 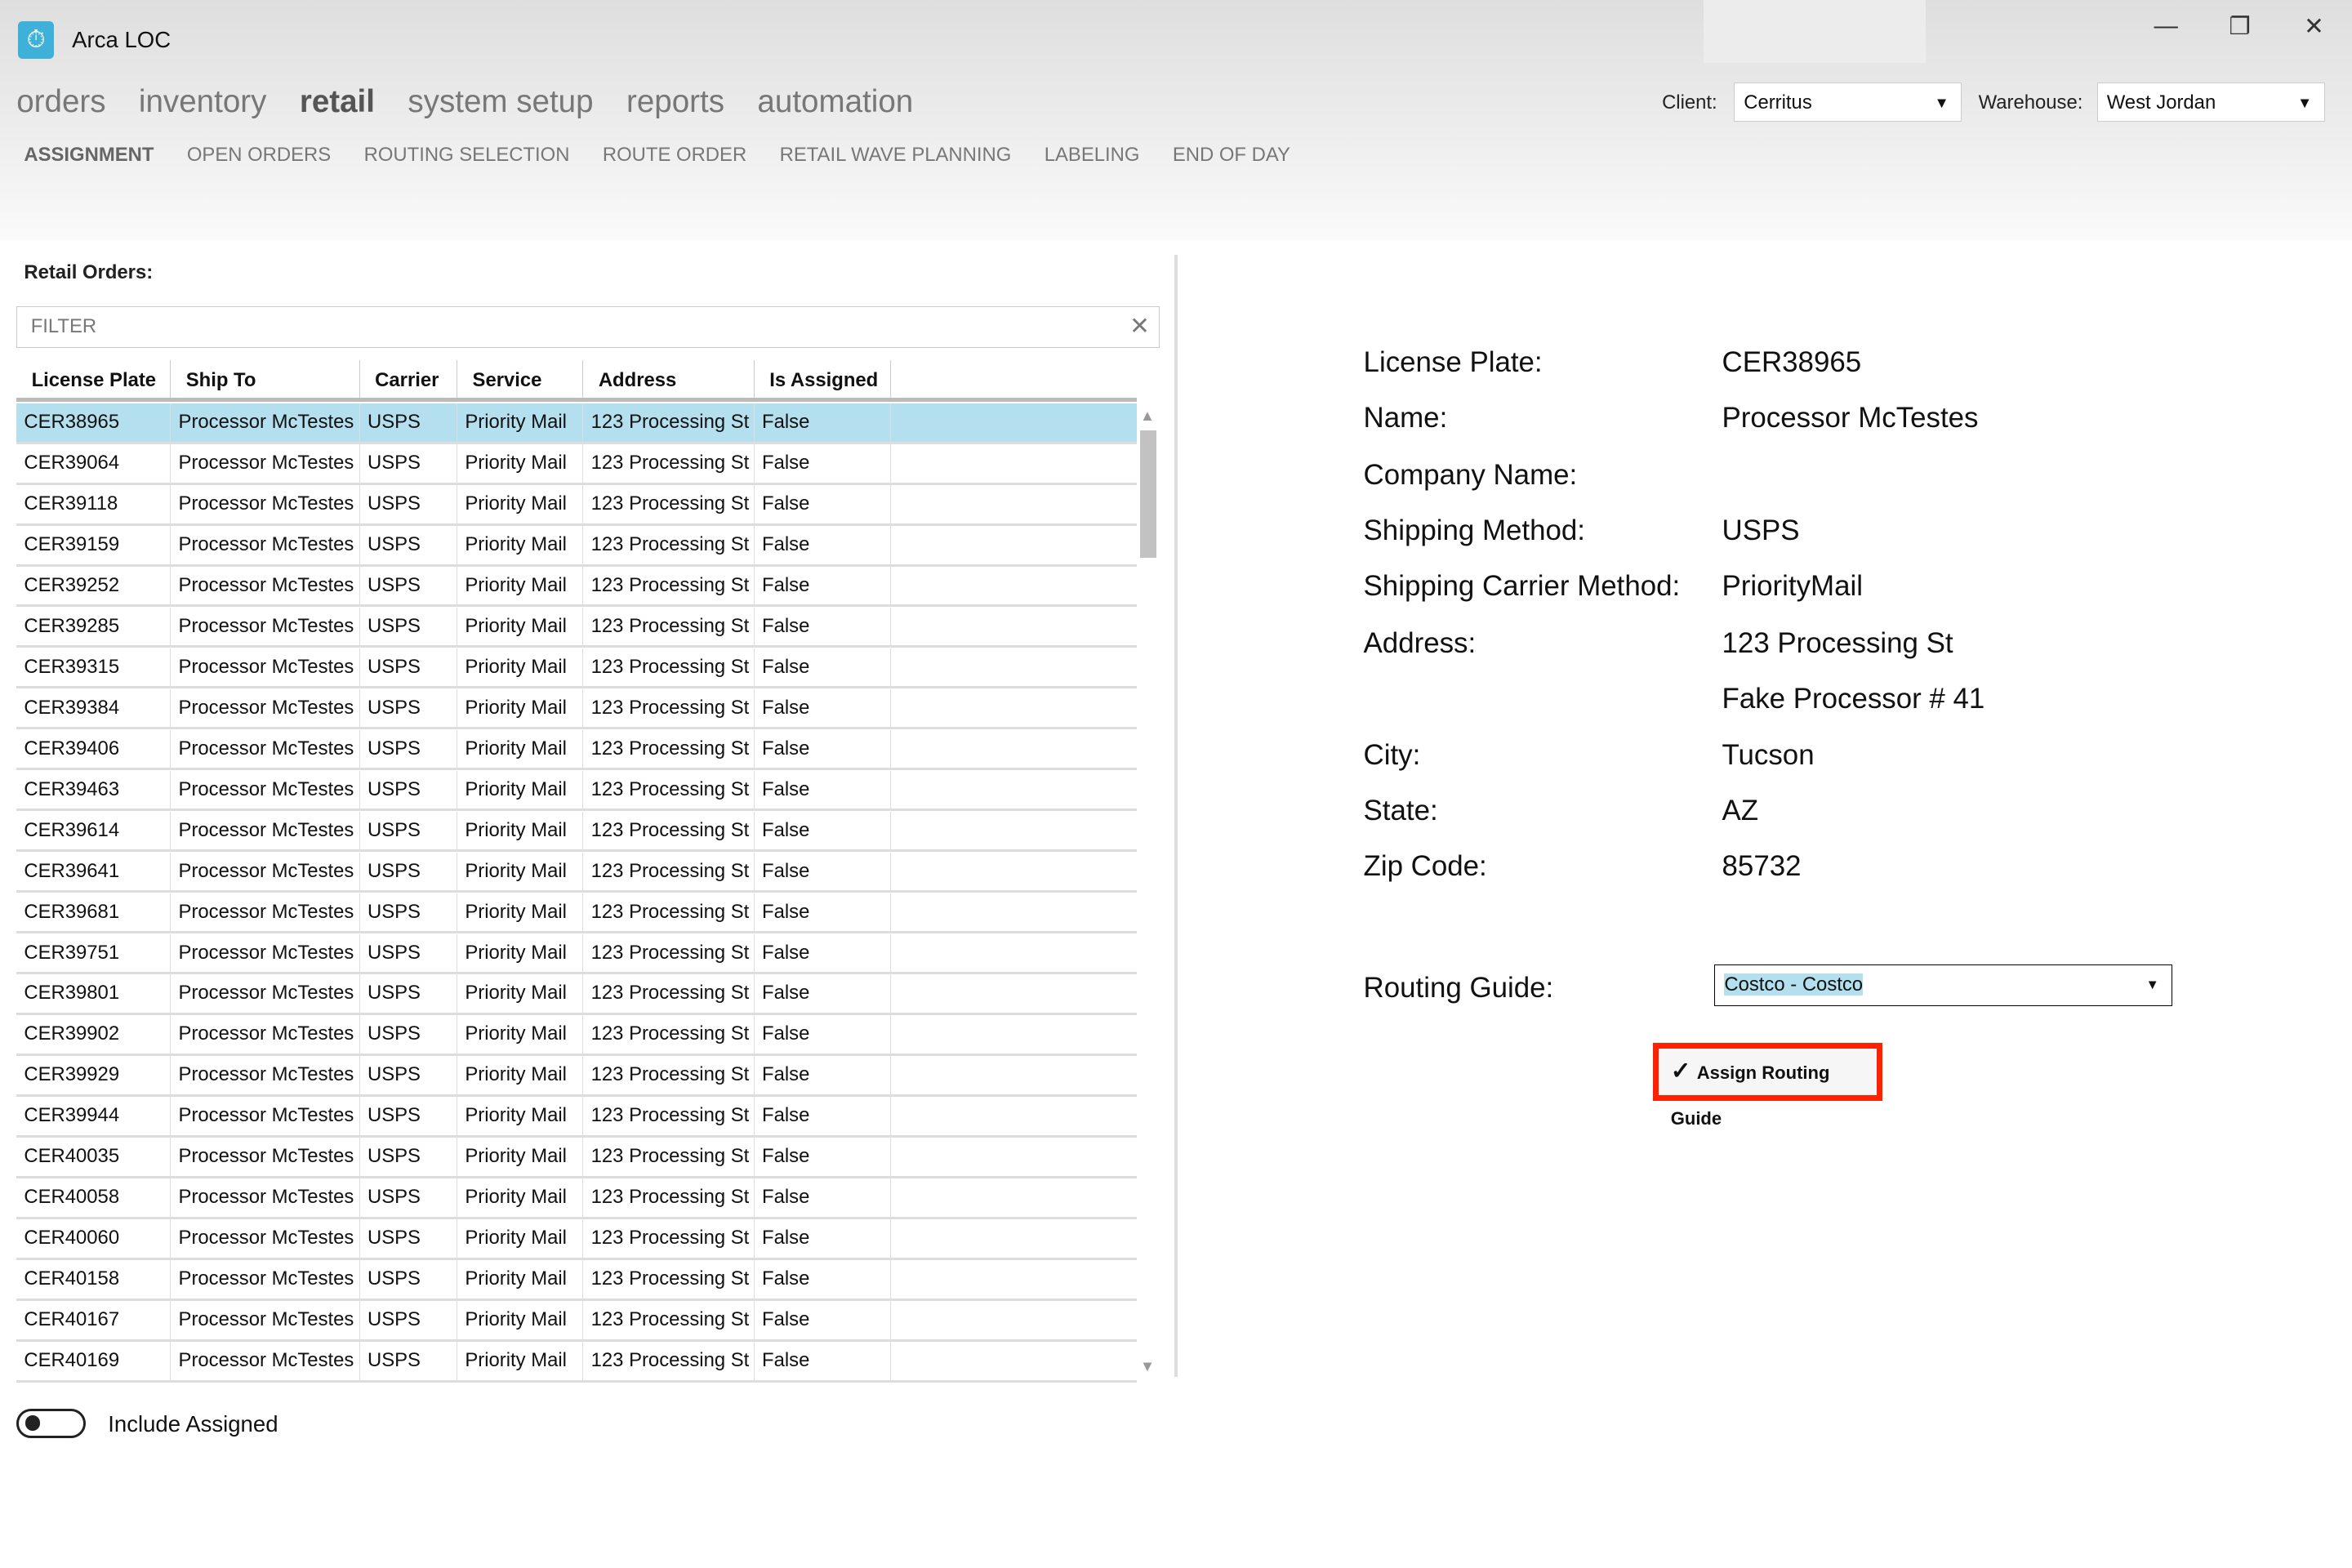 What do you see at coordinates (94, 380) in the screenshot?
I see `column-header: License Plate` at bounding box center [94, 380].